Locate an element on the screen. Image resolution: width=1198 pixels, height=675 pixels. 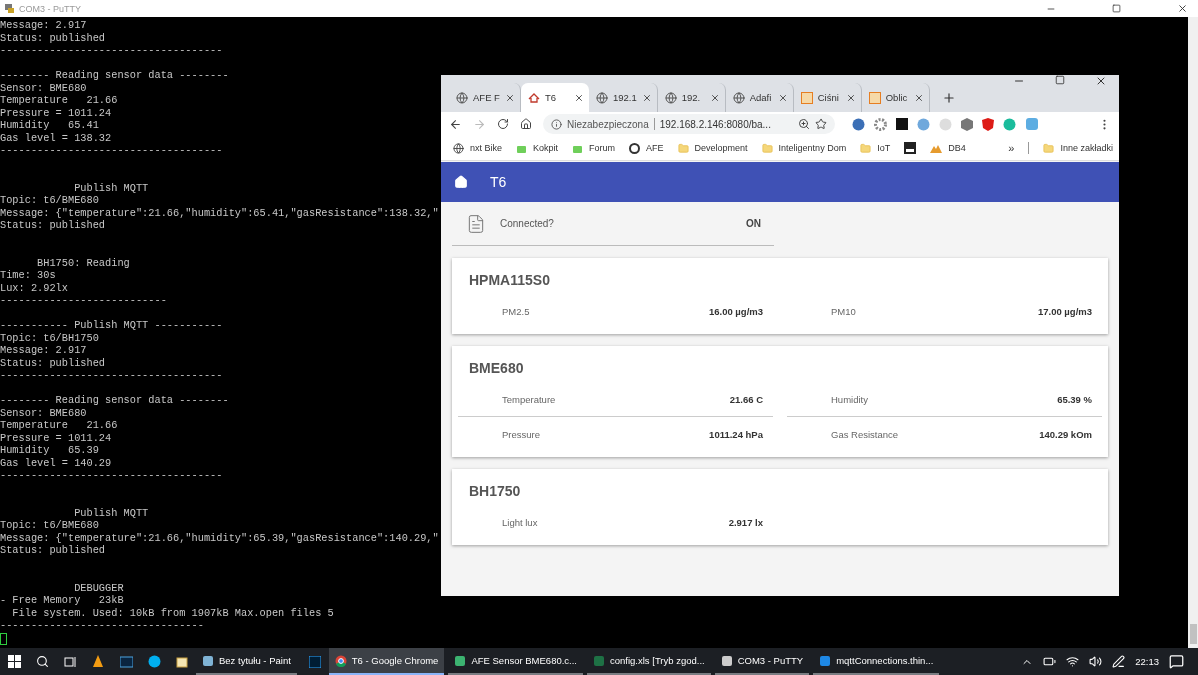
chrome-icon is located at coordinates (340, 660).